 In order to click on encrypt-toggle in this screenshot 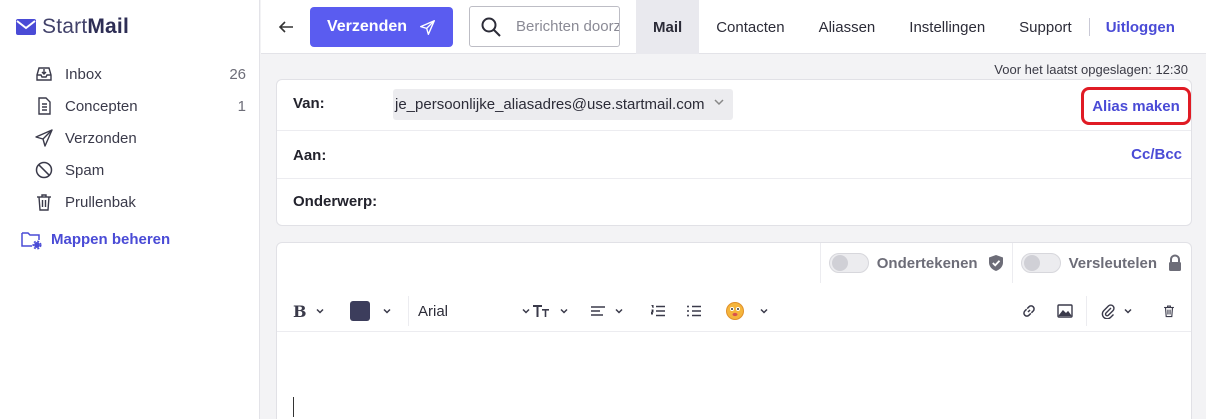, I will do `click(1040, 263)`.